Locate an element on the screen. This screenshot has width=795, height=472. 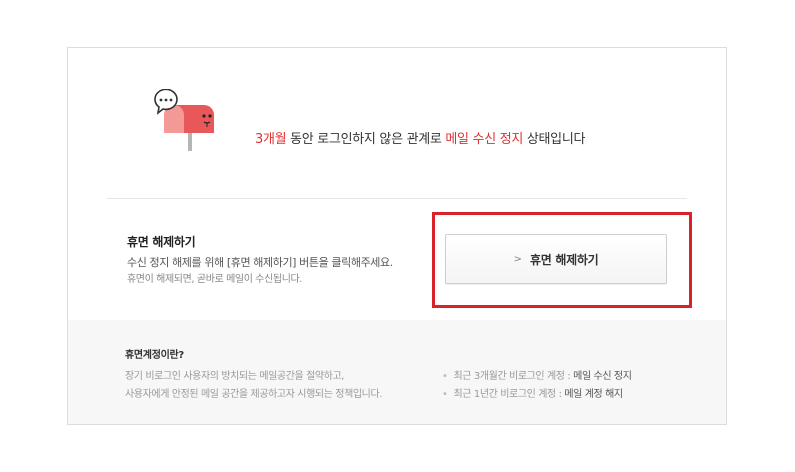
status-highlight: 메일 수신 정지 is located at coordinates (484, 139).